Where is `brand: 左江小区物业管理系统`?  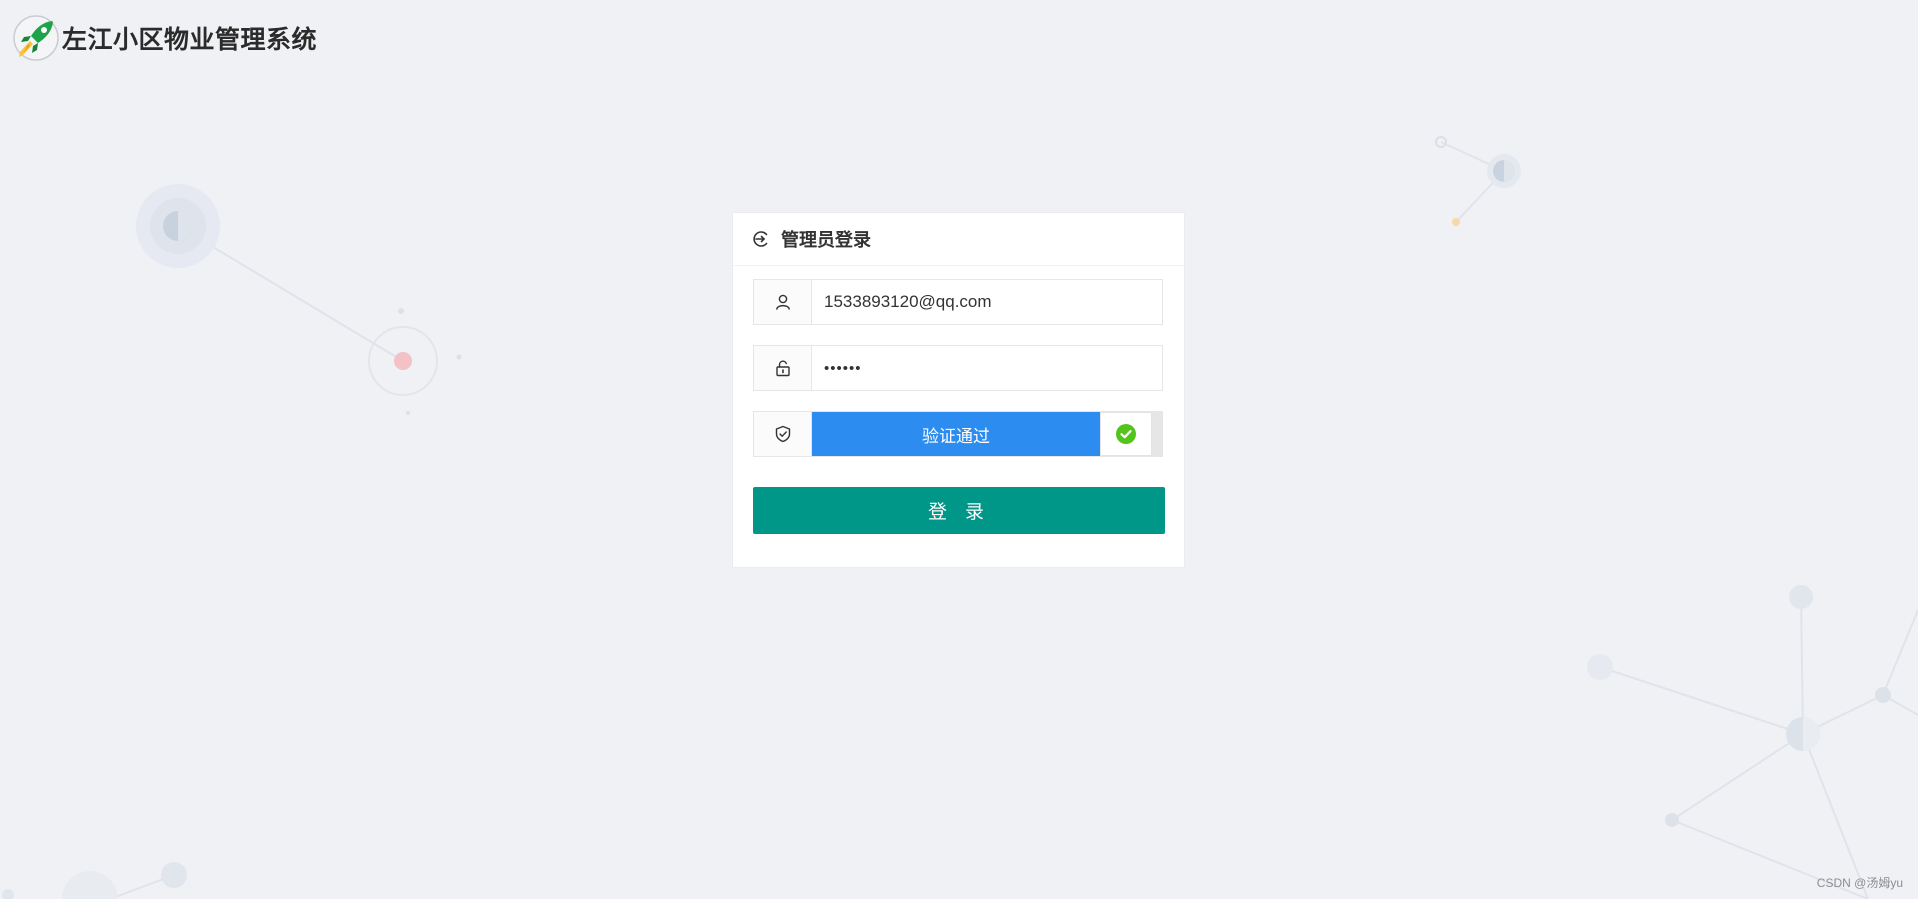 brand: 左江小区物业管理系统 is located at coordinates (164, 38).